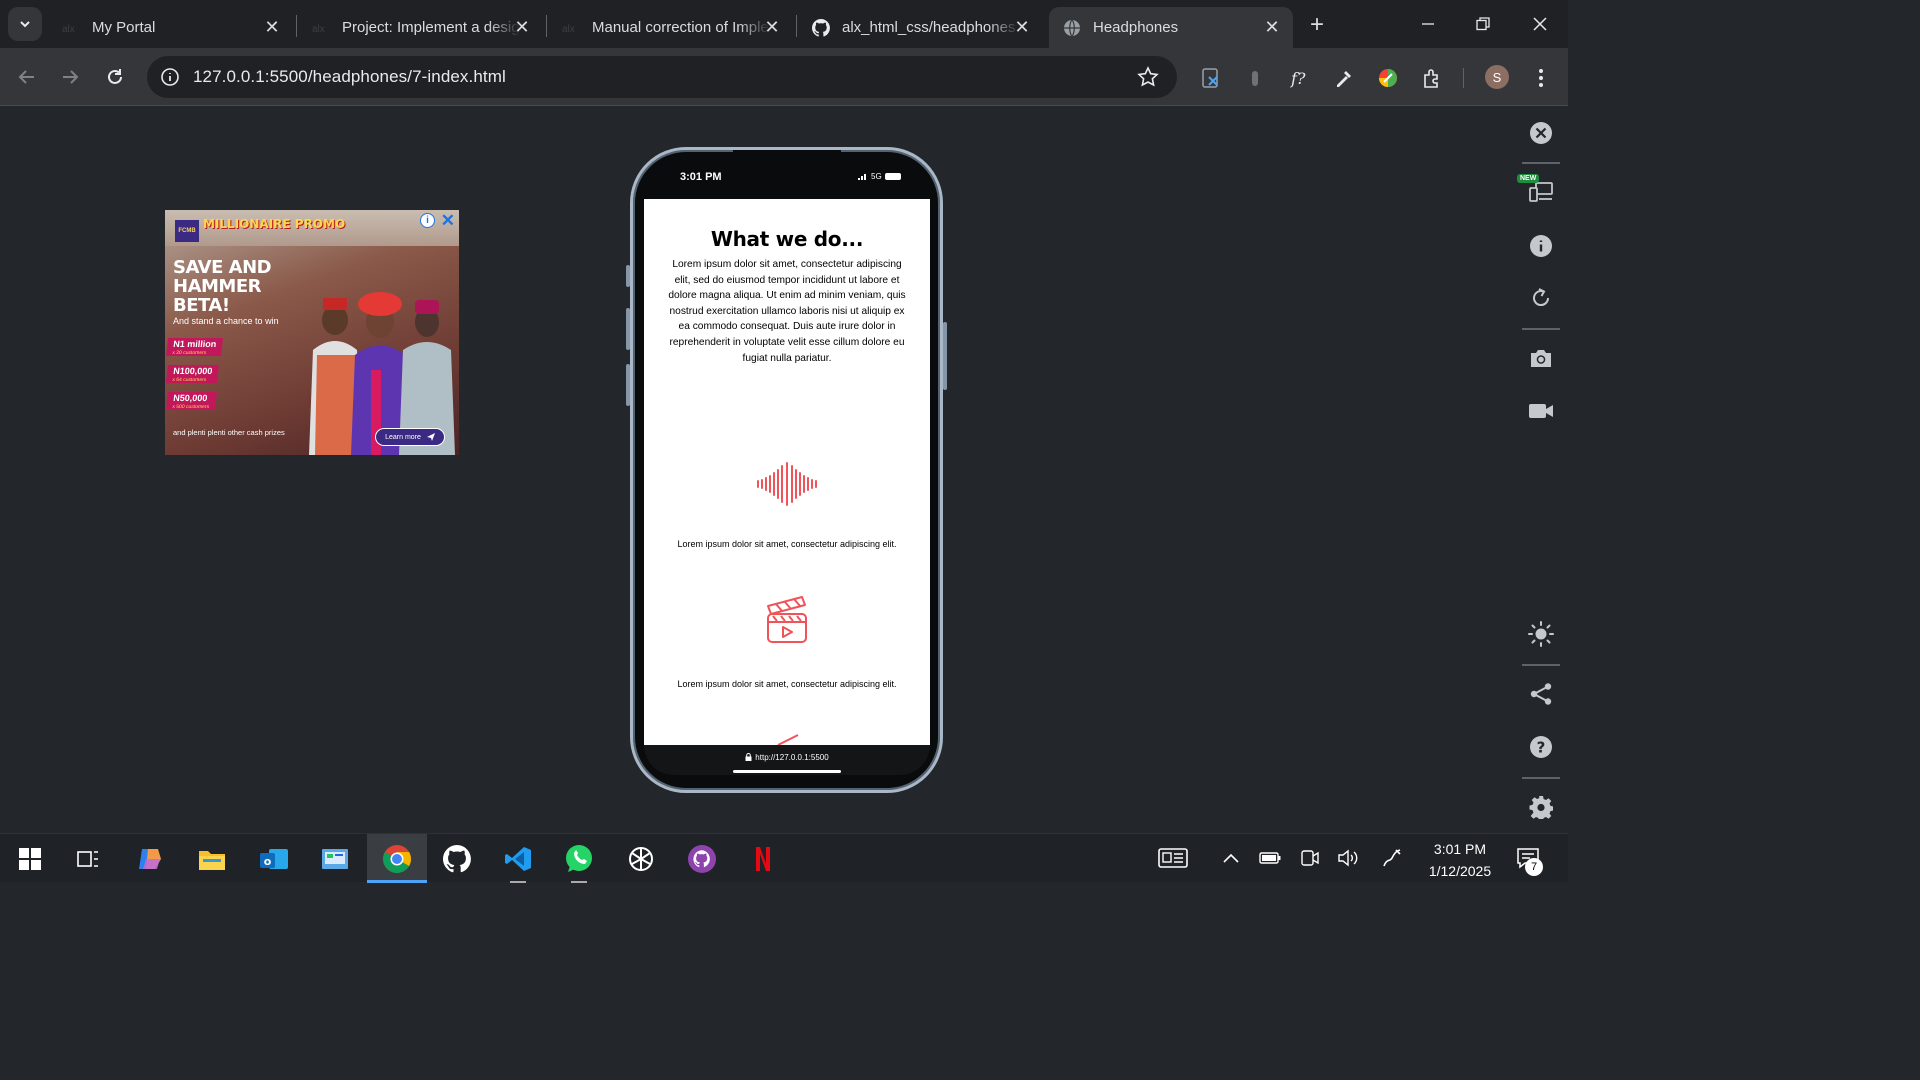  What do you see at coordinates (222, 286) in the screenshot?
I see `ad-headline: SAVE AND HAMMER BETA!` at bounding box center [222, 286].